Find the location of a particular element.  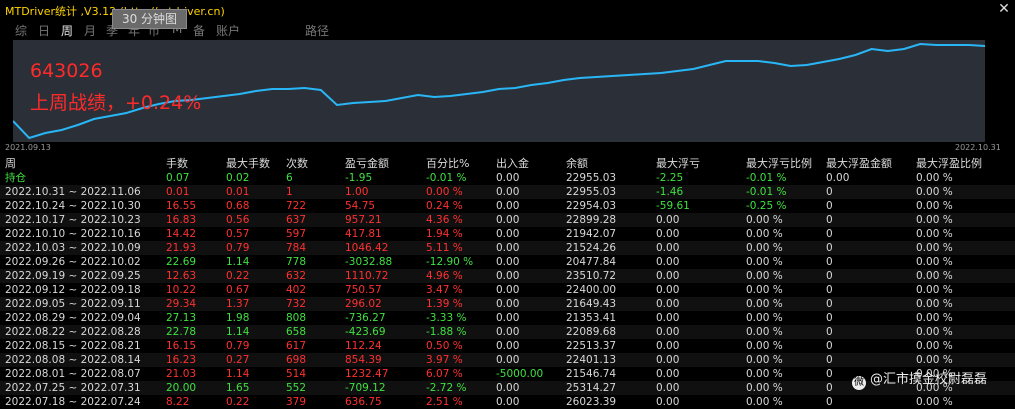

table-cell: -0.25 % is located at coordinates (766, 206).